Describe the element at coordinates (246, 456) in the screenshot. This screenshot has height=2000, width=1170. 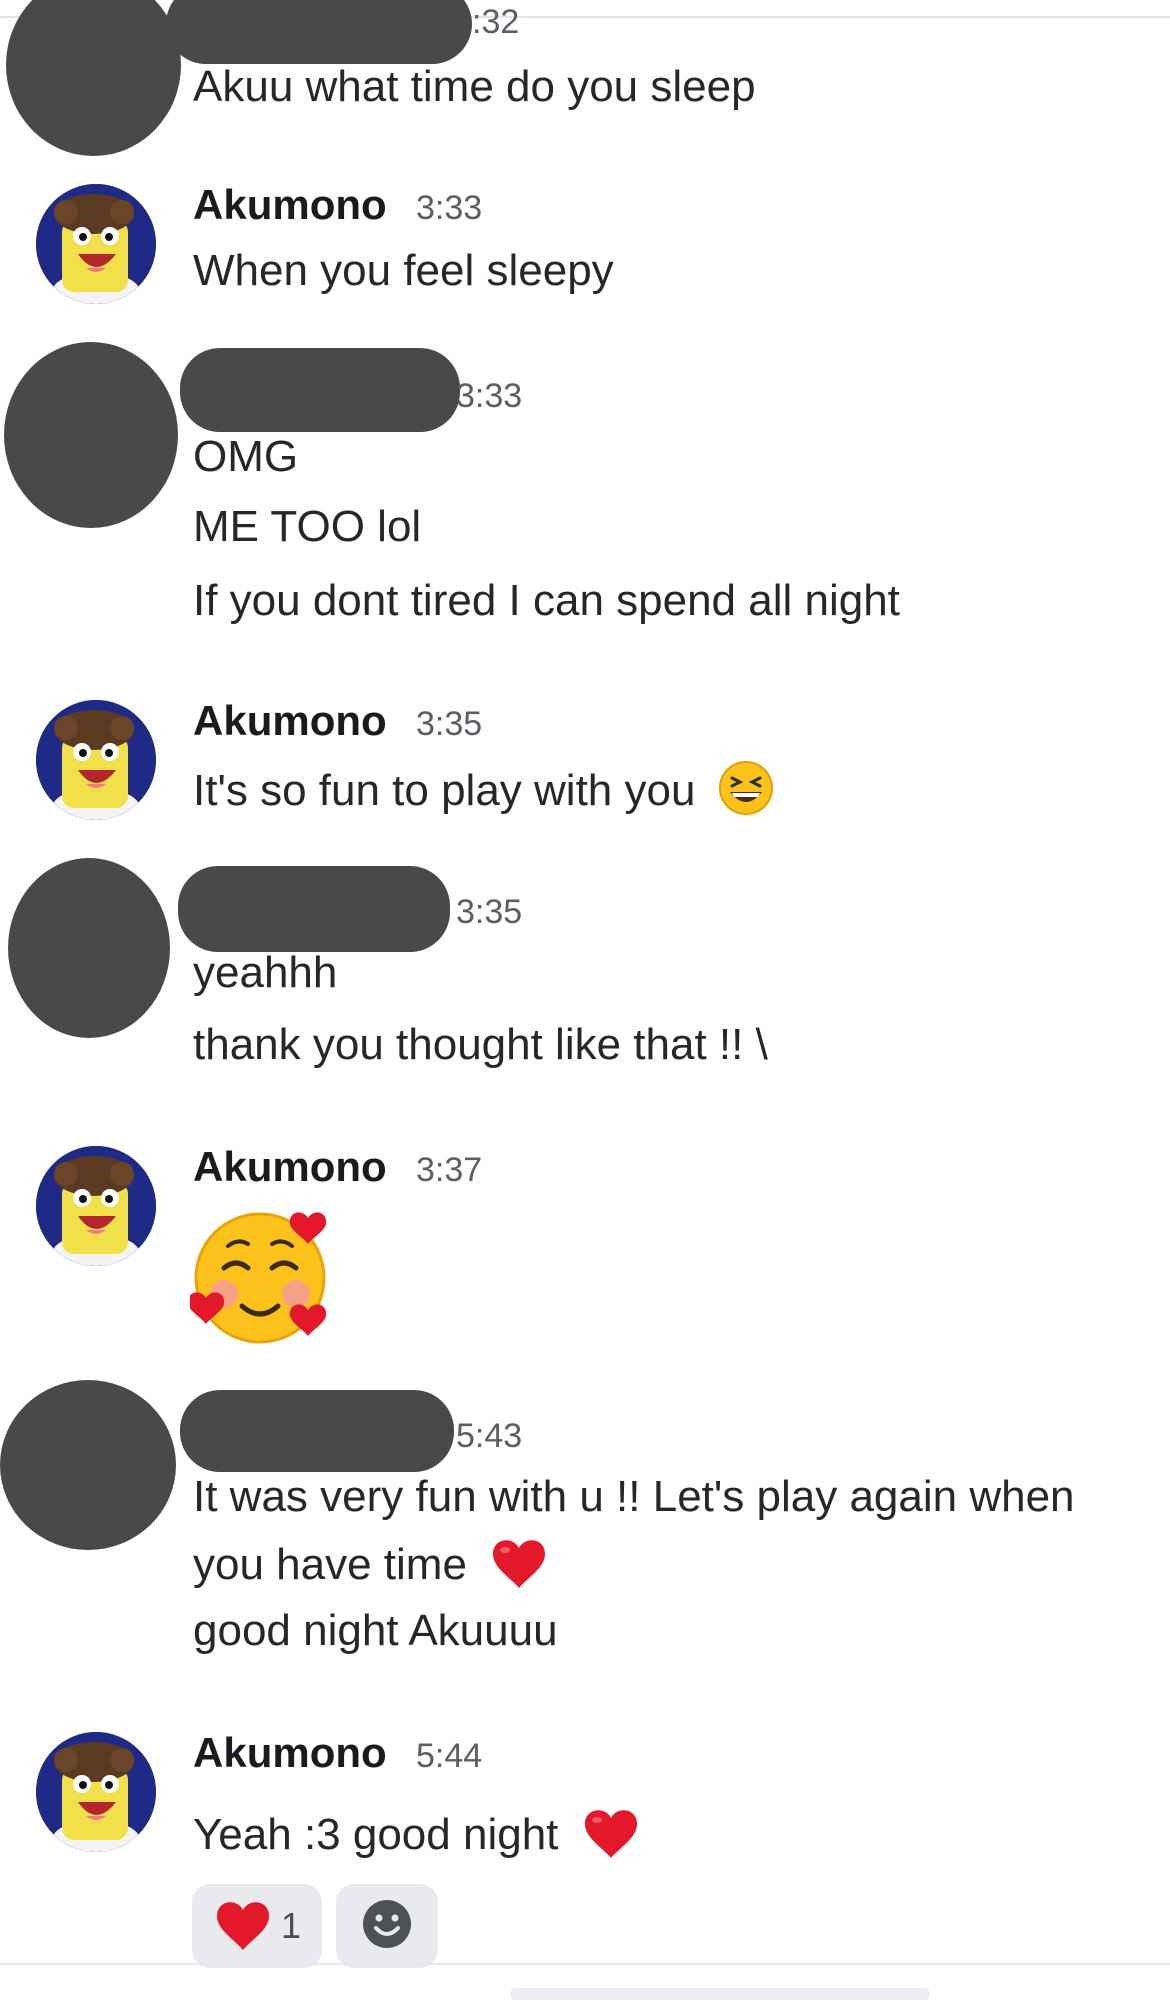
I see `message-text: OMG` at that location.